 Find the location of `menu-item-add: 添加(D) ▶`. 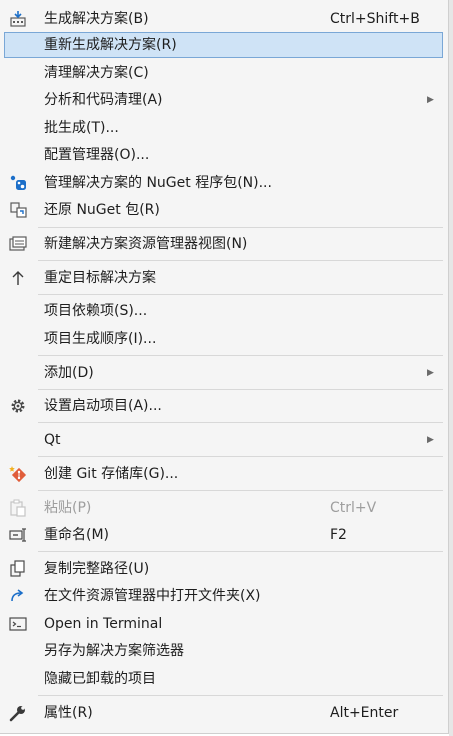

menu-item-add: 添加(D) ▶ is located at coordinates (223, 373).